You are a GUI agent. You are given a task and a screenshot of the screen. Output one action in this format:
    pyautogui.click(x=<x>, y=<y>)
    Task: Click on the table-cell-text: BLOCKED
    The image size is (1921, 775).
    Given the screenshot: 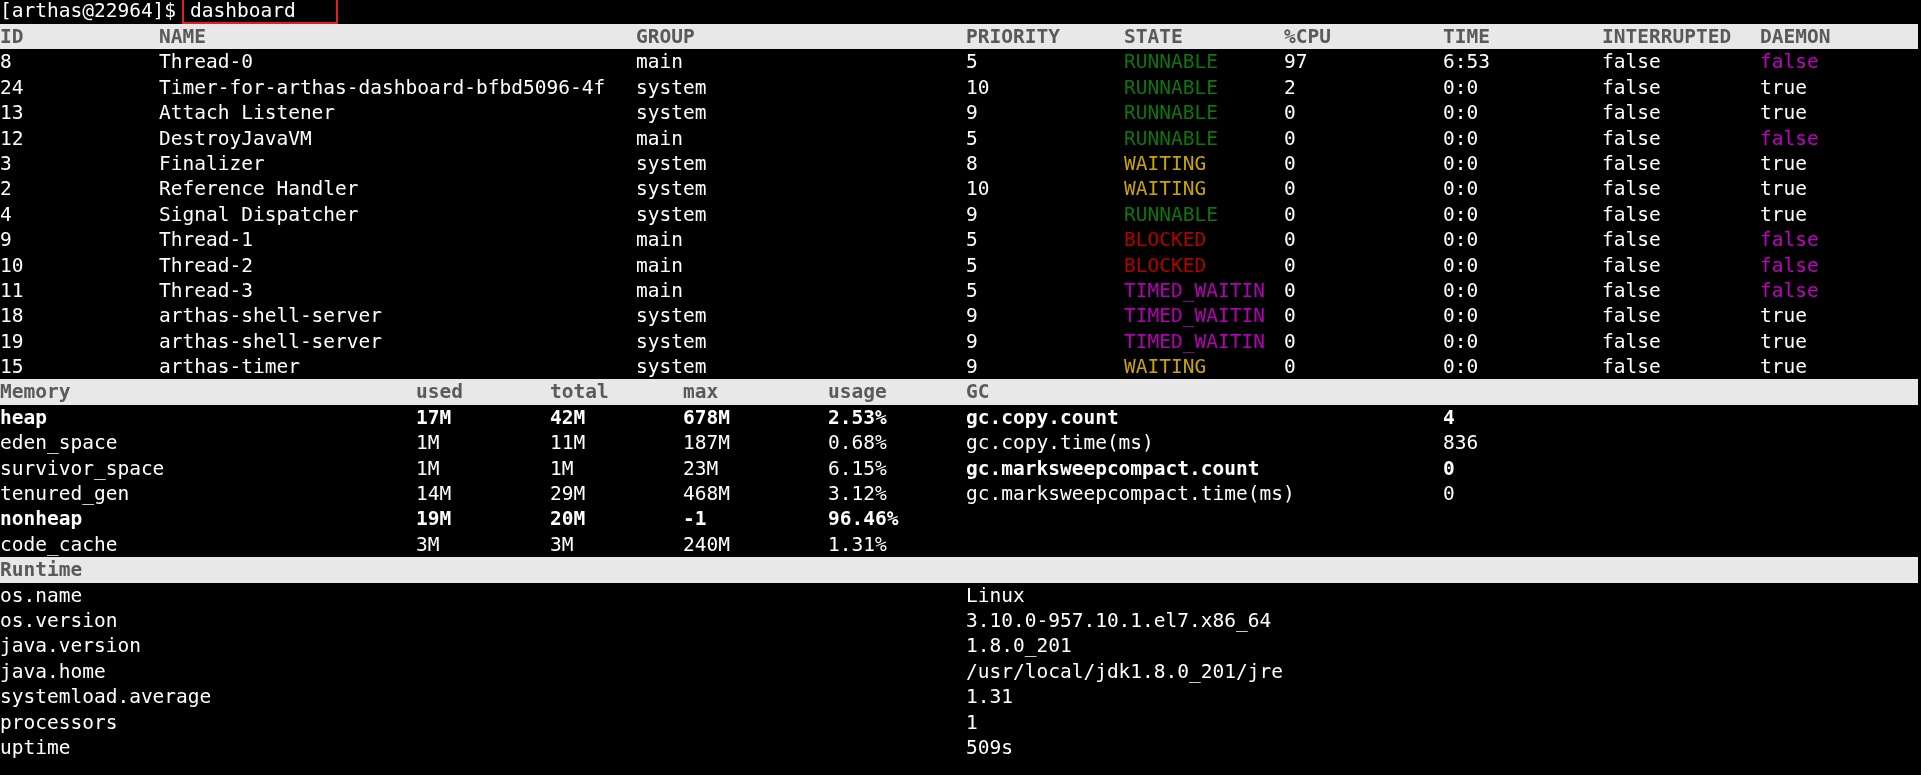 What is the action you would take?
    pyautogui.click(x=1166, y=265)
    